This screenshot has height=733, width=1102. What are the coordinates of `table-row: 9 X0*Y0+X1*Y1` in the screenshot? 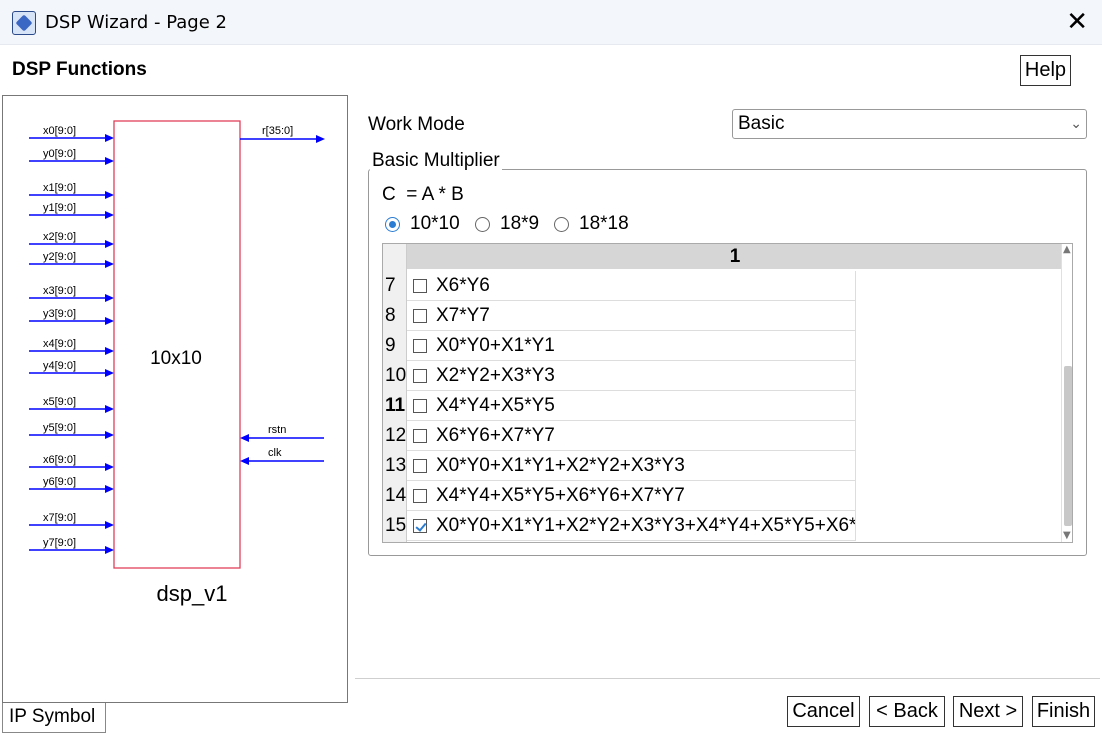 It's located at (619, 346).